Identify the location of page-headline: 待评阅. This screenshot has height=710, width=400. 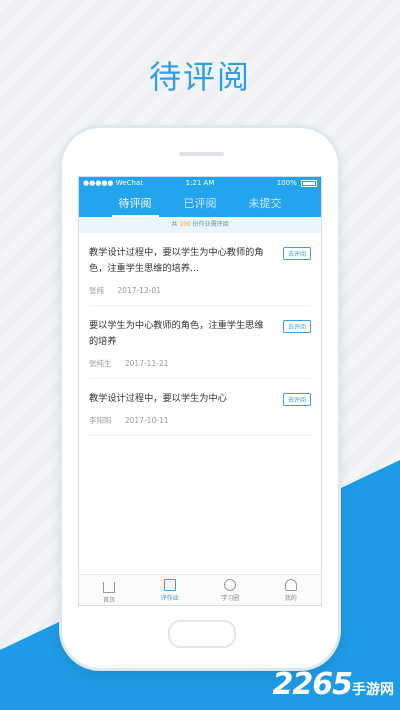
(199, 77).